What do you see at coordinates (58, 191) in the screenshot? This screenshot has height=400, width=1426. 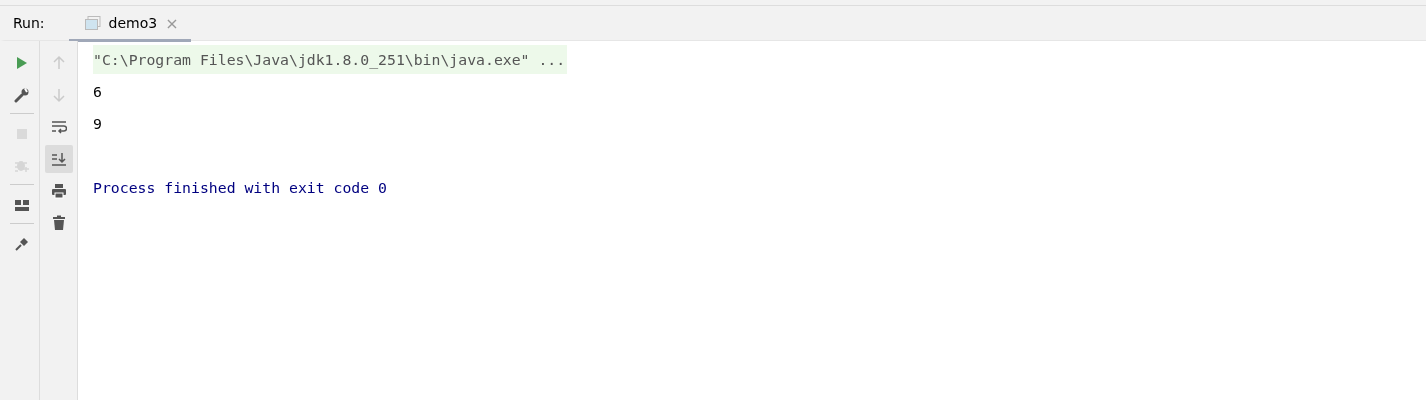 I see `printer-icon` at bounding box center [58, 191].